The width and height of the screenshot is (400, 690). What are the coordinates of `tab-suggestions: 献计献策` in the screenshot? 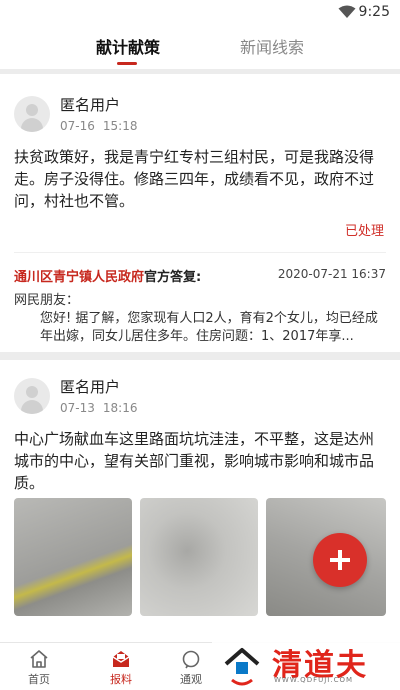 It's located at (128, 46).